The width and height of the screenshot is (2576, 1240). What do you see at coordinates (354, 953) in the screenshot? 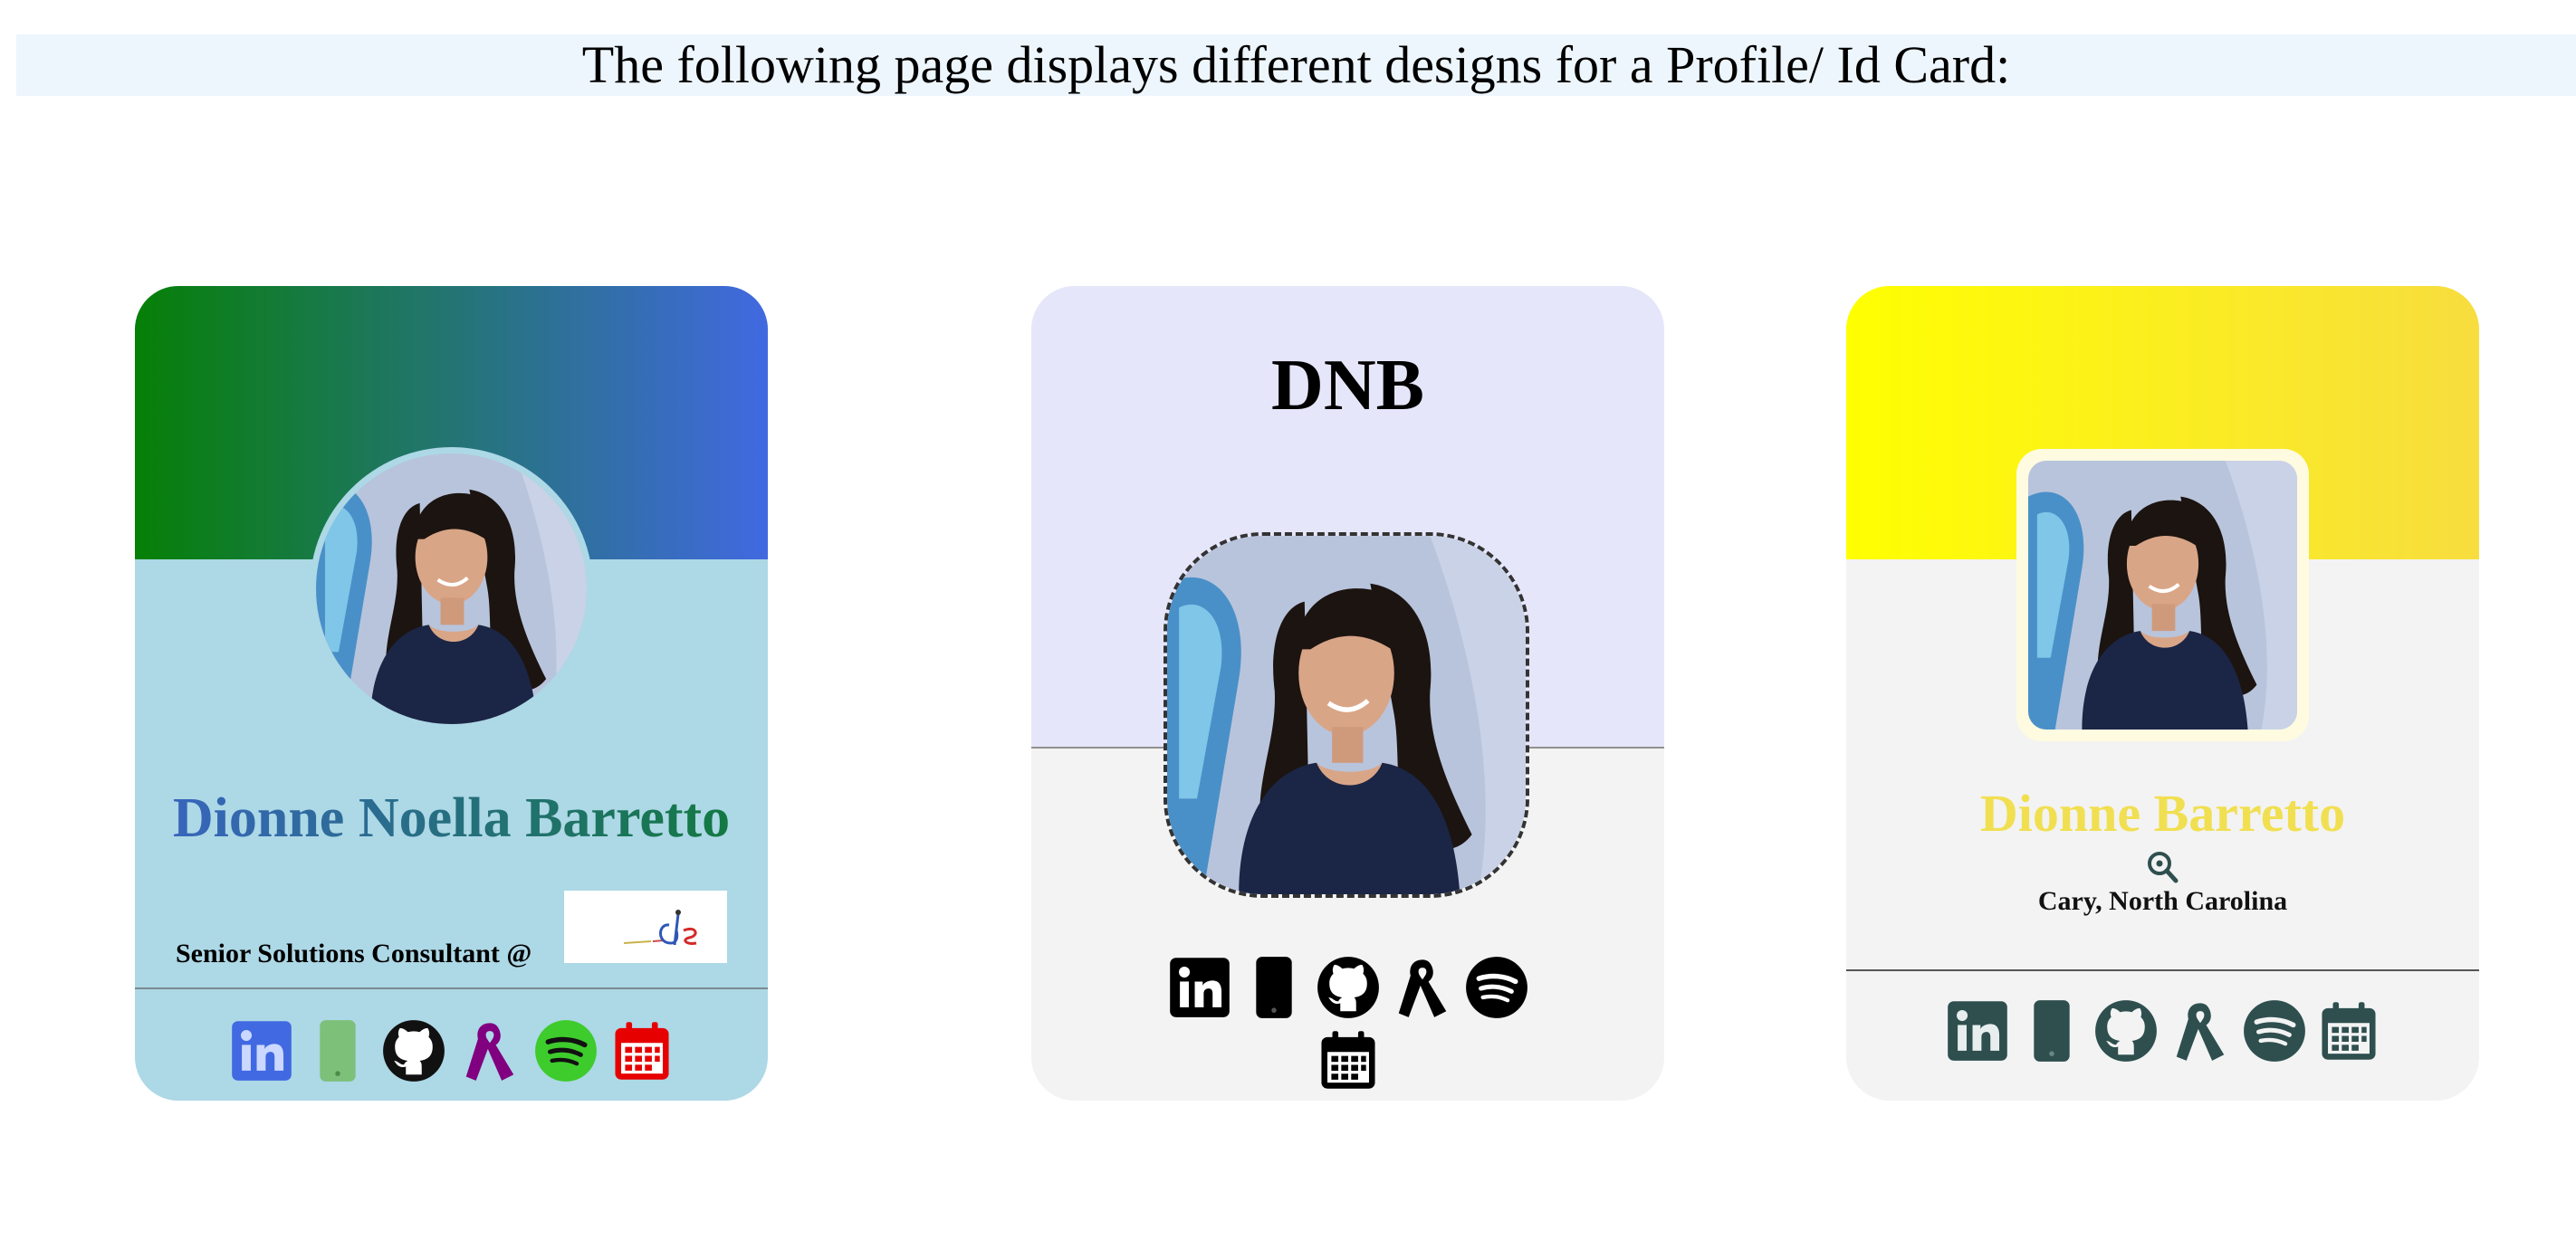
I see `profile-role: Senior Solutions Consultant @` at bounding box center [354, 953].